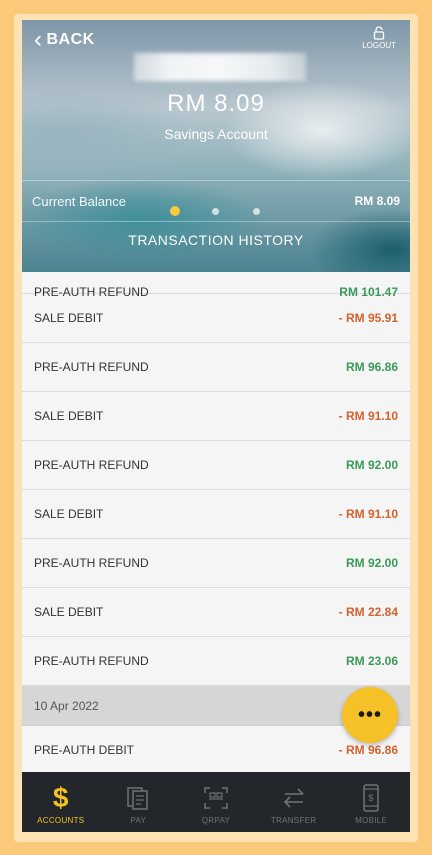 This screenshot has width=432, height=855. What do you see at coordinates (371, 367) in the screenshot?
I see `transaction-amount: RM 96.86` at bounding box center [371, 367].